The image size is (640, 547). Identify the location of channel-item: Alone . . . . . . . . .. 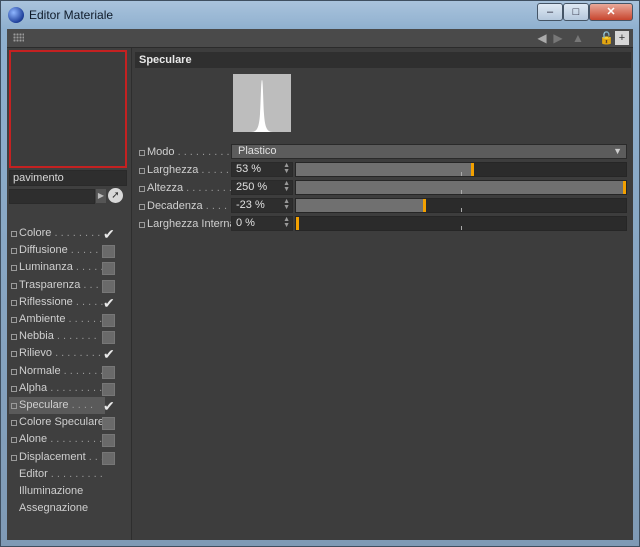
(62, 439).